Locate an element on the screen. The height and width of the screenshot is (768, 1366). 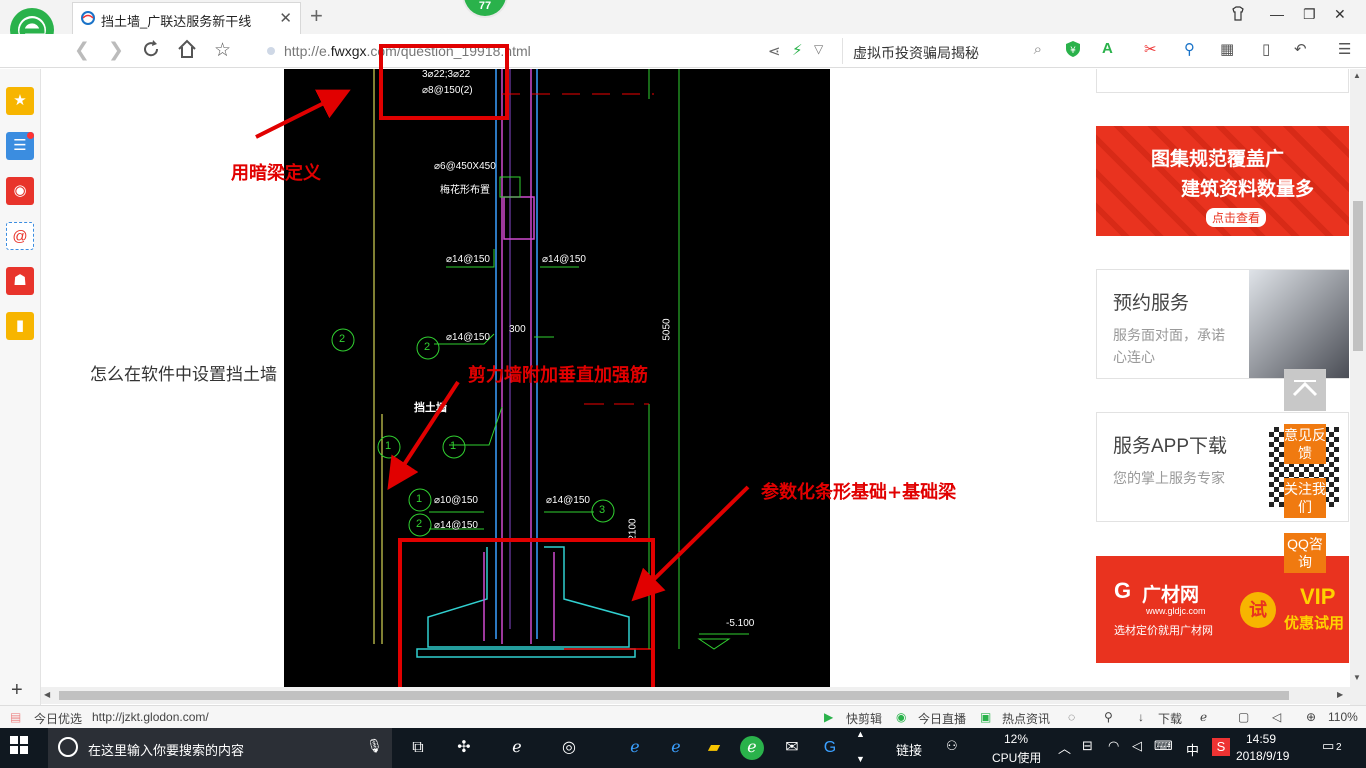
notification-badge: 77 is located at coordinates (485, 9).